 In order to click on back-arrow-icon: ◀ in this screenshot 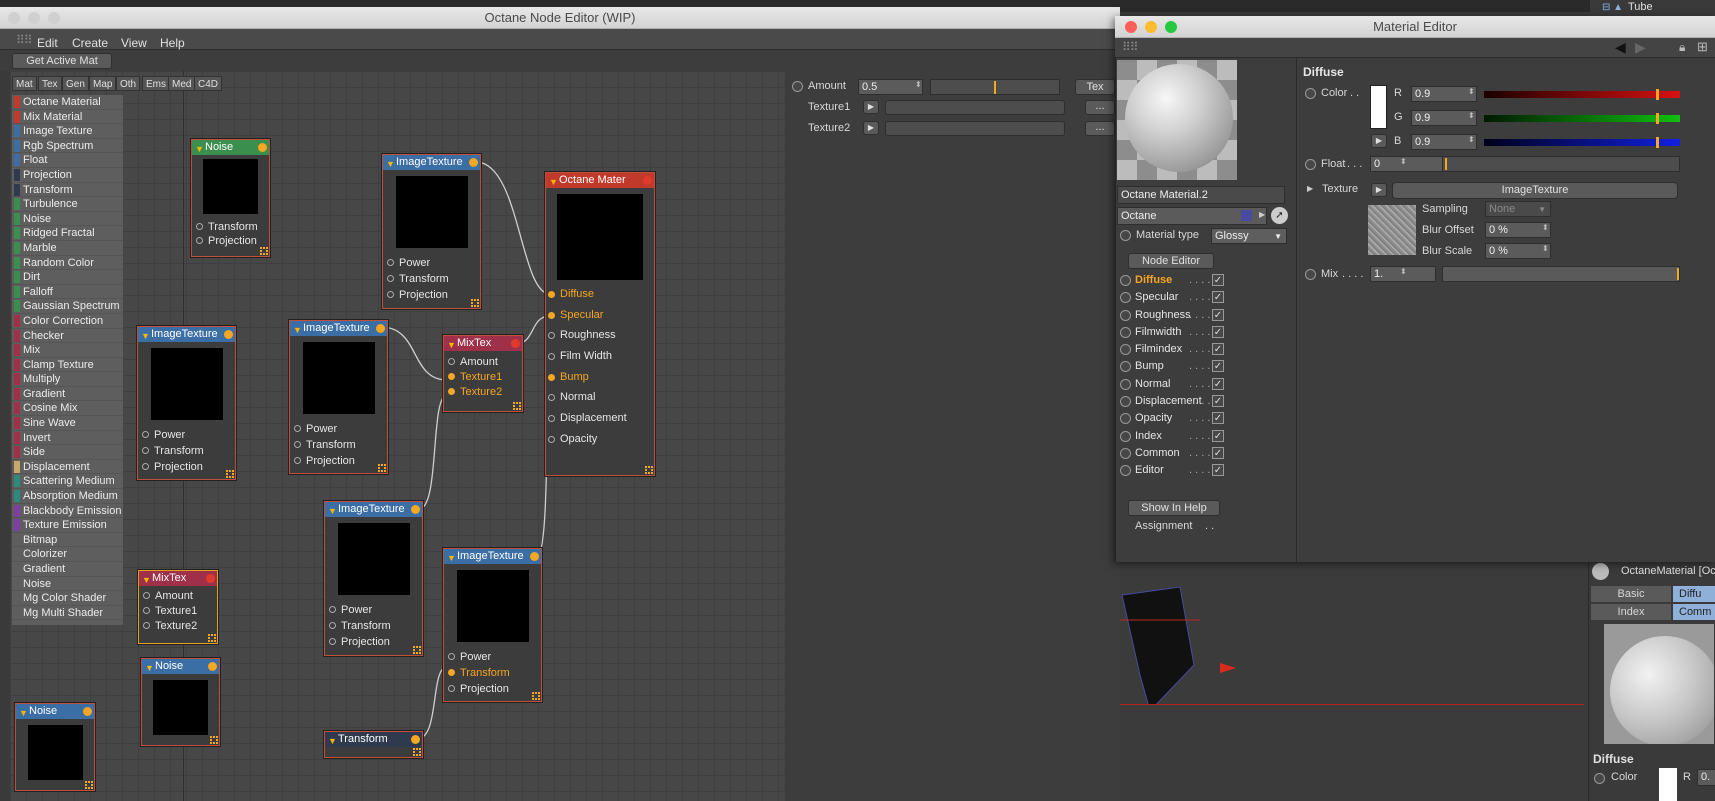, I will do `click(1620, 47)`.